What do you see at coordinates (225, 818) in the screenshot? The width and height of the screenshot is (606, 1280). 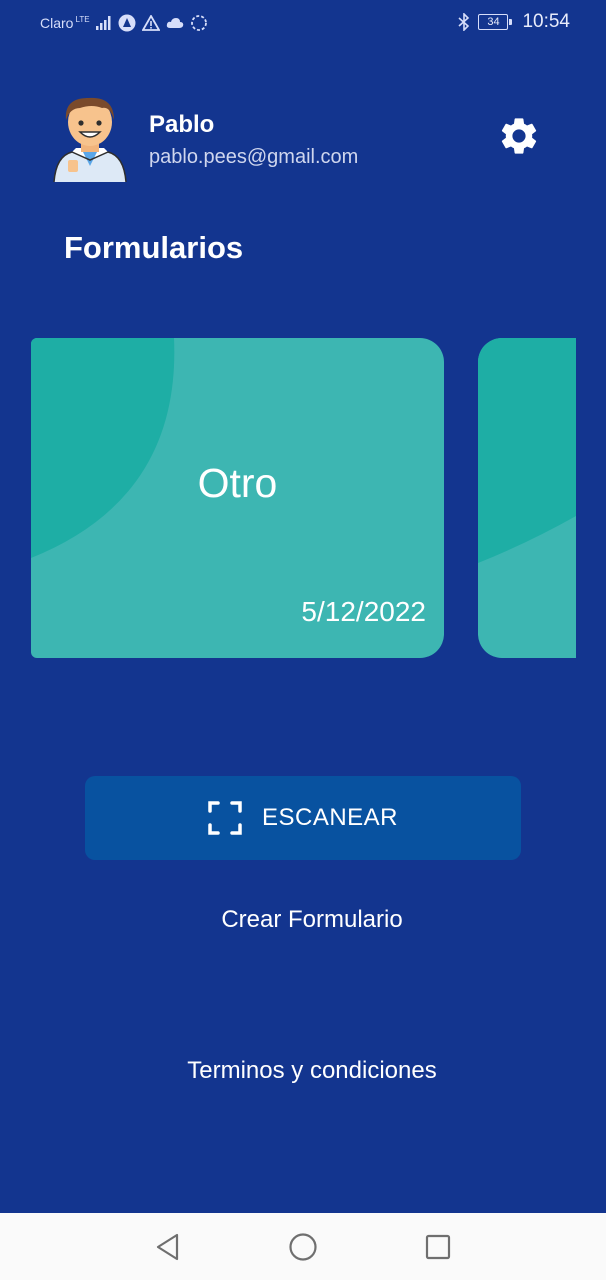 I see `scan-frame-icon` at bounding box center [225, 818].